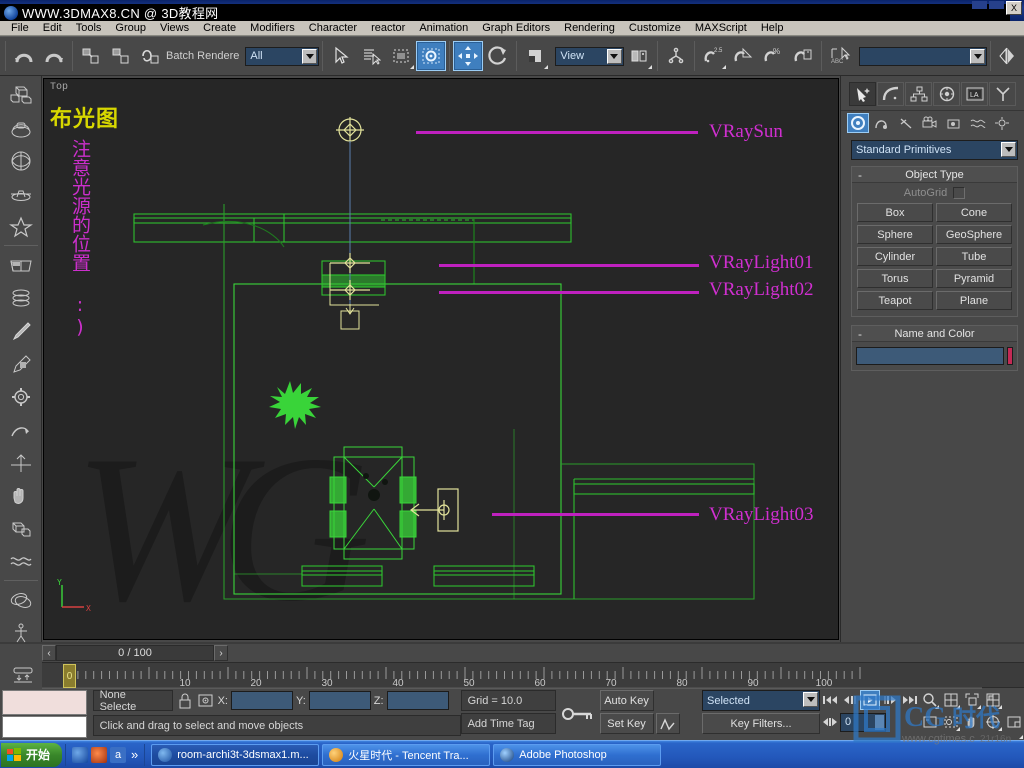 Image resolution: width=1024 pixels, height=768 pixels. I want to click on settings-gear-icon, so click(21, 396).